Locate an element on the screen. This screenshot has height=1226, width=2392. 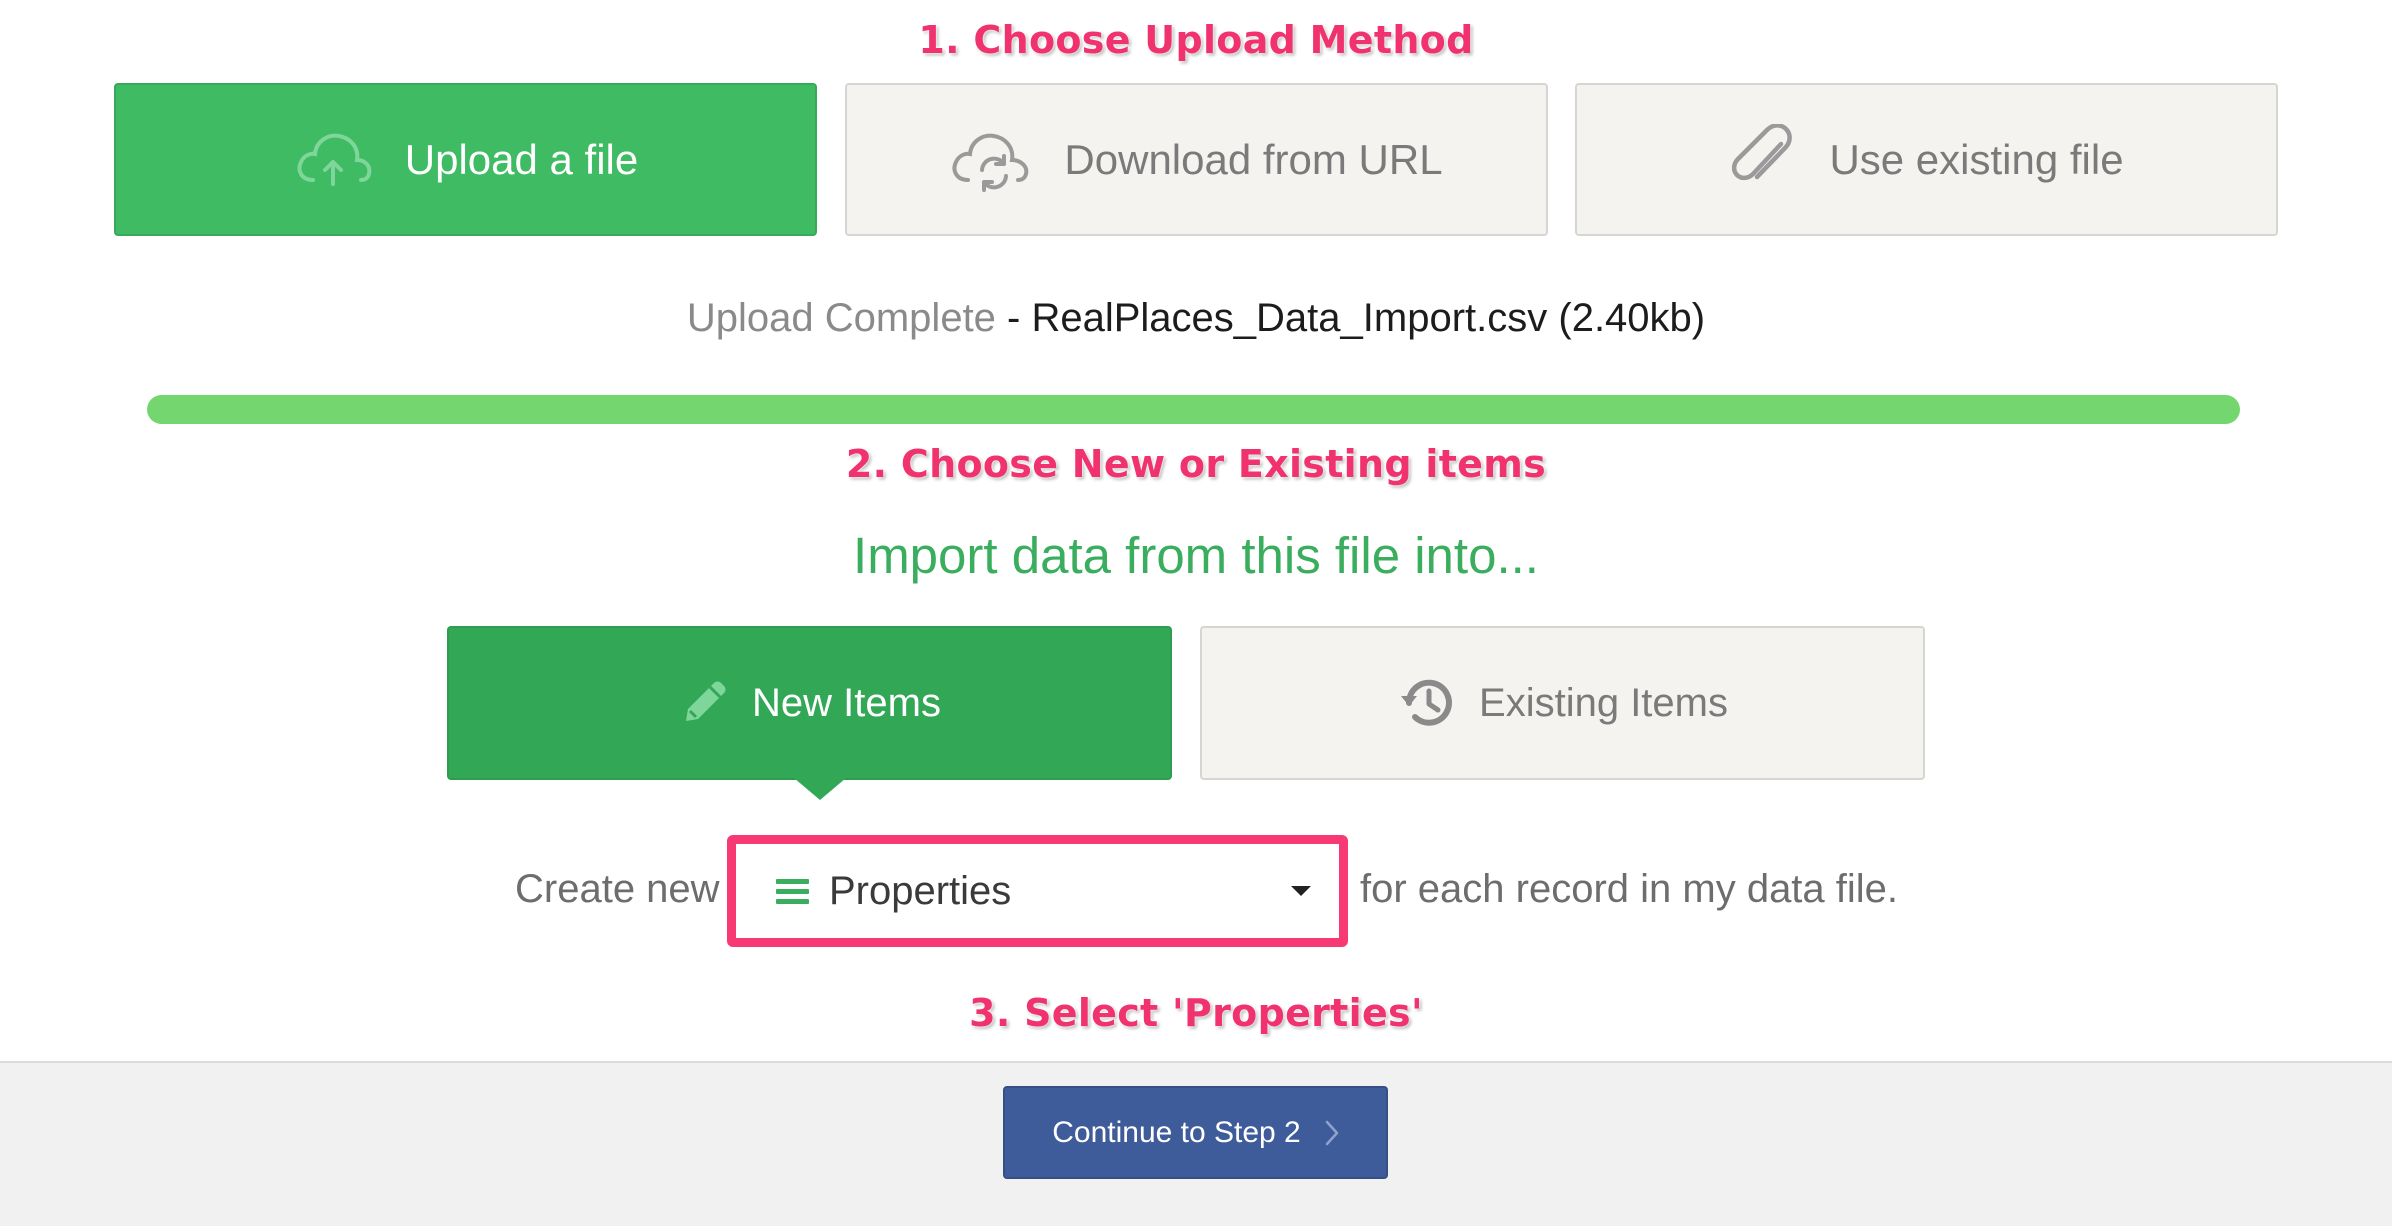
upload-status-text: Upload Complete is located at coordinates (841, 318).